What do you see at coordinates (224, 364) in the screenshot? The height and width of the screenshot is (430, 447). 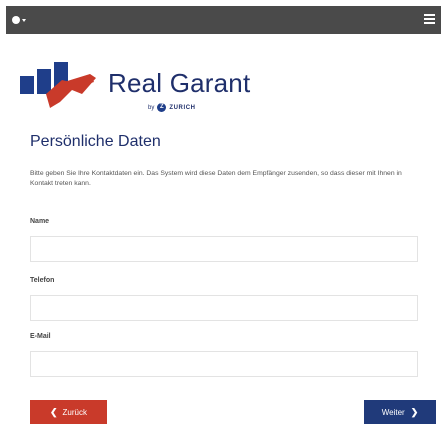 I see `email-input` at bounding box center [224, 364].